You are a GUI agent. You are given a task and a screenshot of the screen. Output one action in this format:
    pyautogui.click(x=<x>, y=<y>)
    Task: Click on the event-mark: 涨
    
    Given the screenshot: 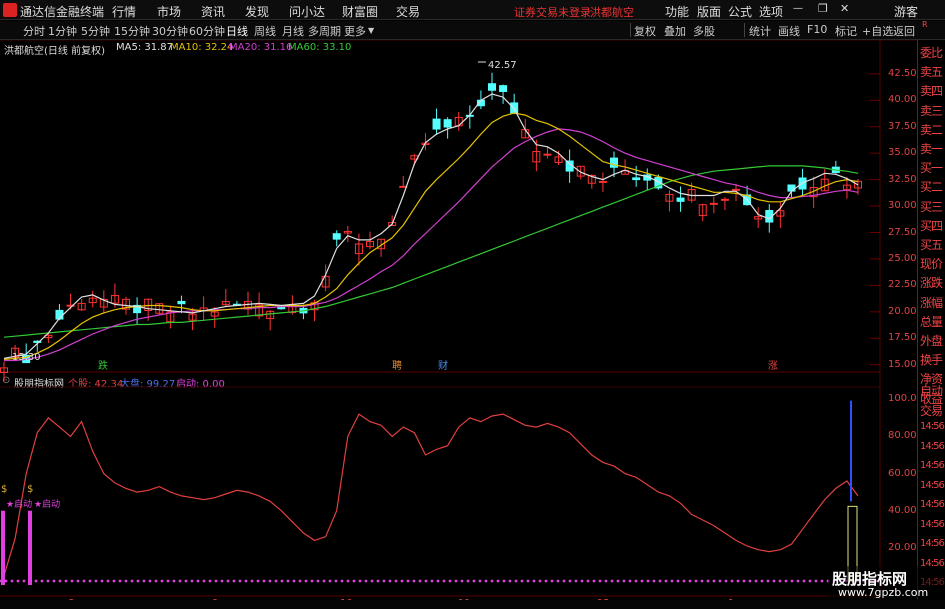 What is the action you would take?
    pyautogui.click(x=773, y=366)
    